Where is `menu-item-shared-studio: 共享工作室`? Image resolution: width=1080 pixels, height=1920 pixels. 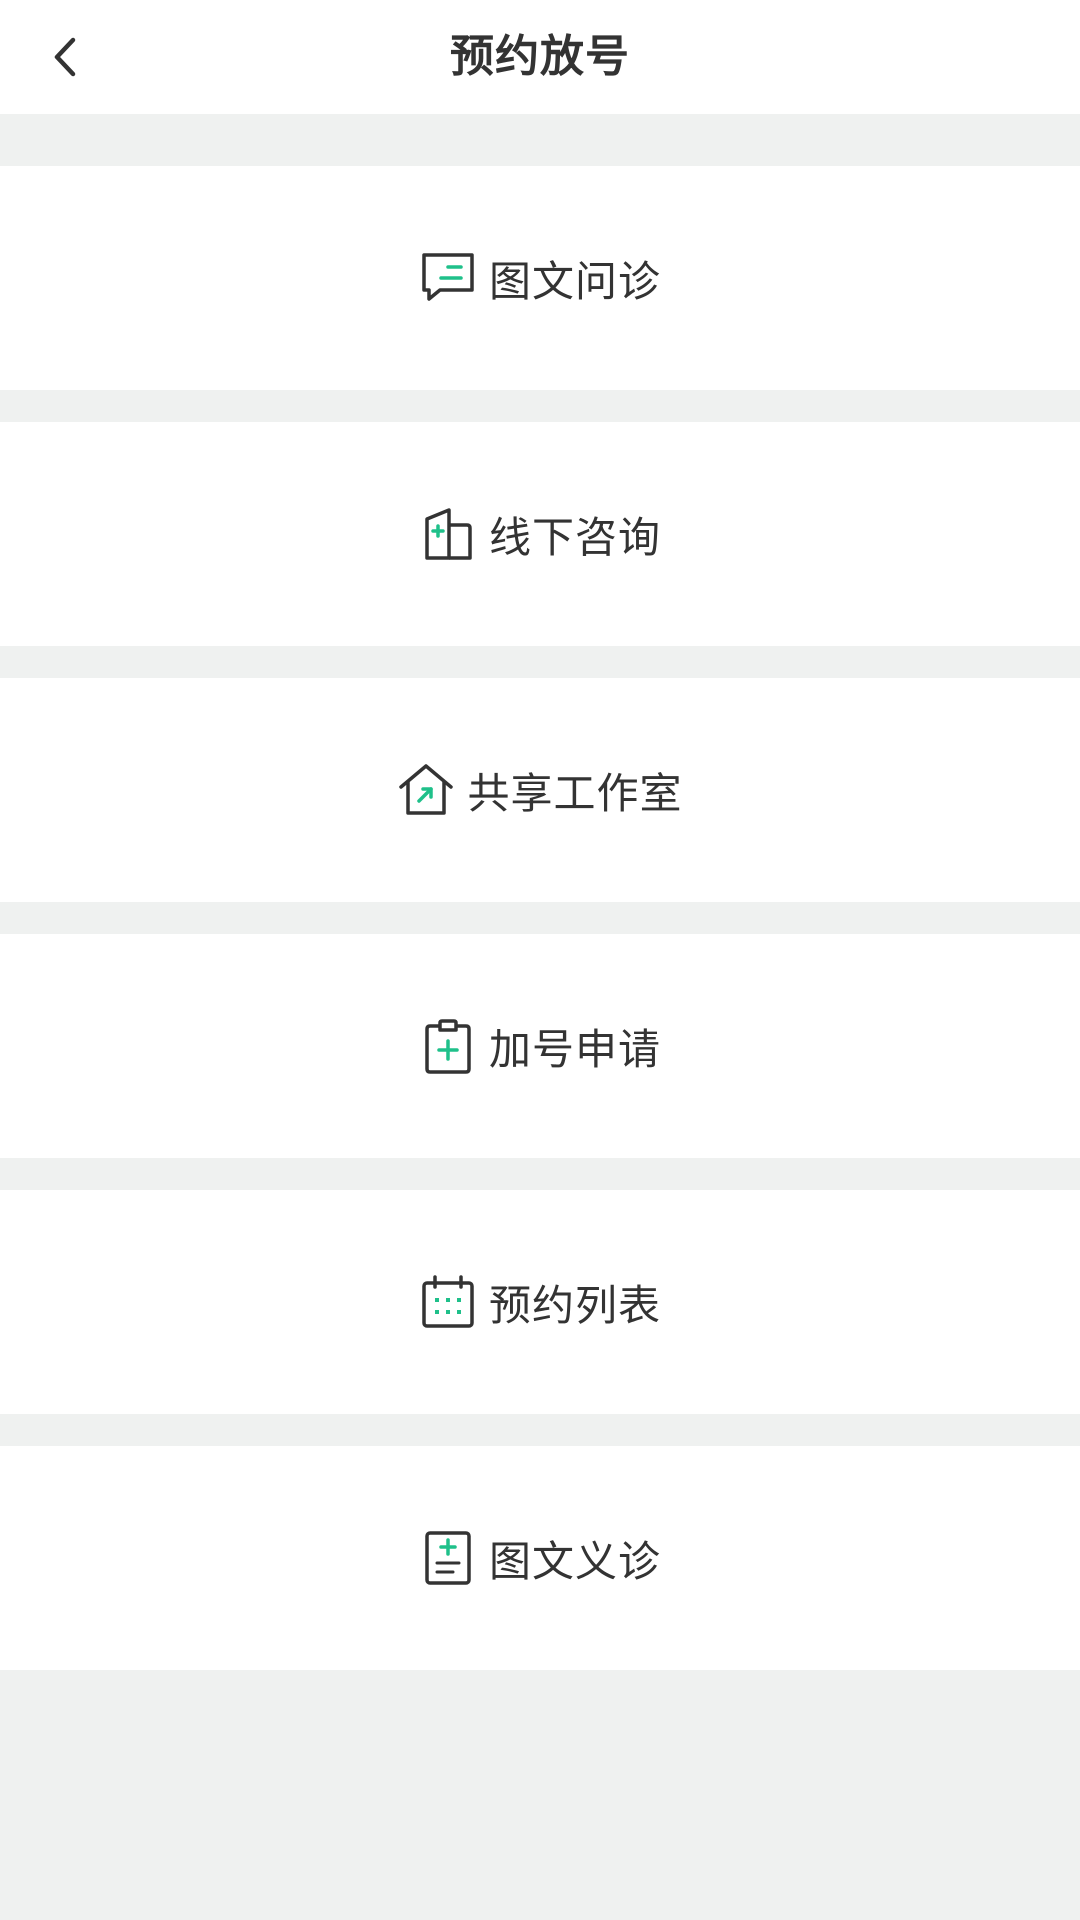
menu-item-shared-studio: 共享工作室 is located at coordinates (540, 790).